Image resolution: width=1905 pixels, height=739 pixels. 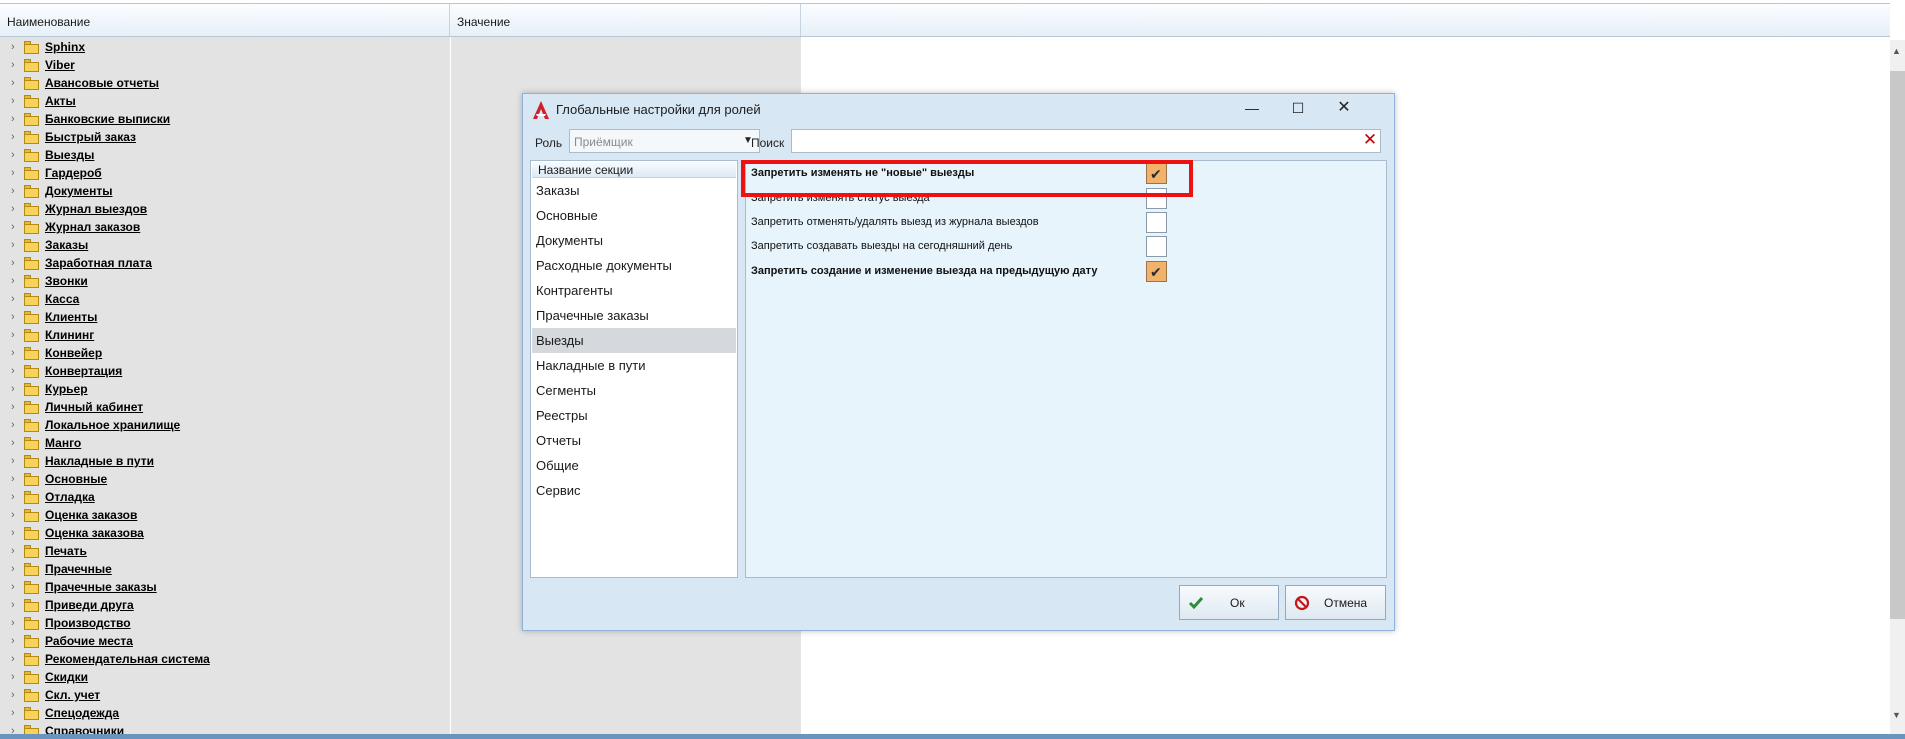 What do you see at coordinates (225, 20) in the screenshot?
I see `column-header-name: Наименование` at bounding box center [225, 20].